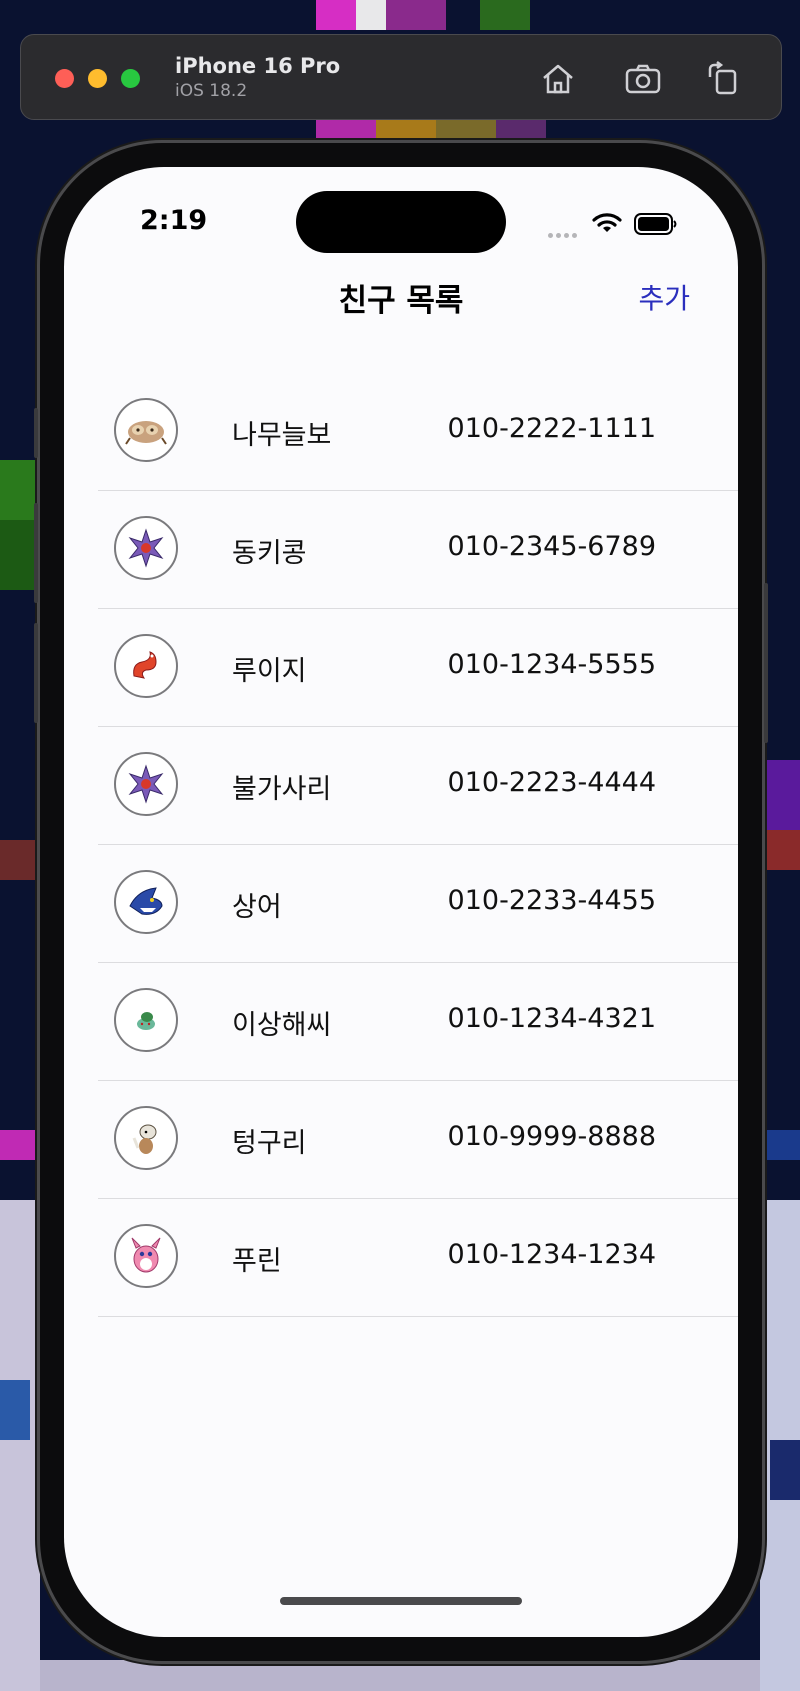 This screenshot has height=1691, width=800. What do you see at coordinates (418, 786) in the screenshot?
I see `friend-row: 불가사리 010-2223-4444` at bounding box center [418, 786].